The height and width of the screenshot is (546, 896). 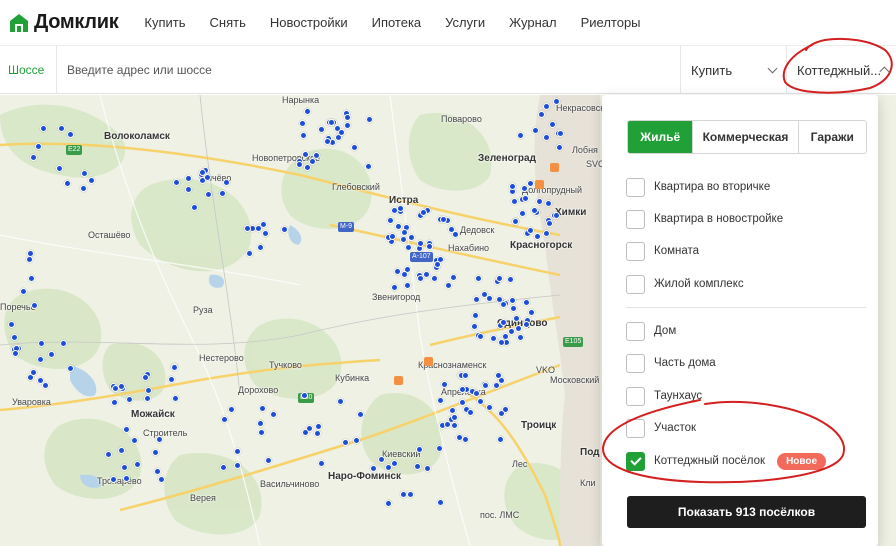 What do you see at coordinates (228, 22) in the screenshot?
I see `nav-item-rent: Снять` at bounding box center [228, 22].